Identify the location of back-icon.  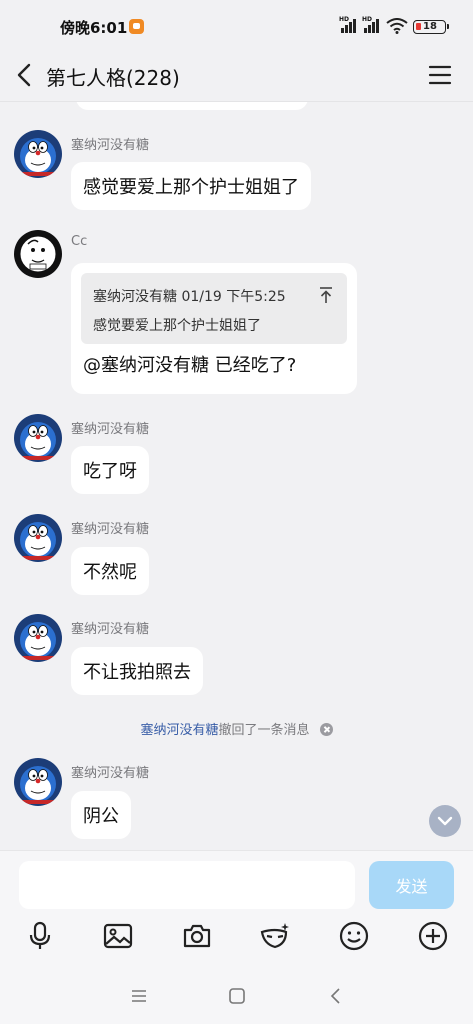
(336, 996).